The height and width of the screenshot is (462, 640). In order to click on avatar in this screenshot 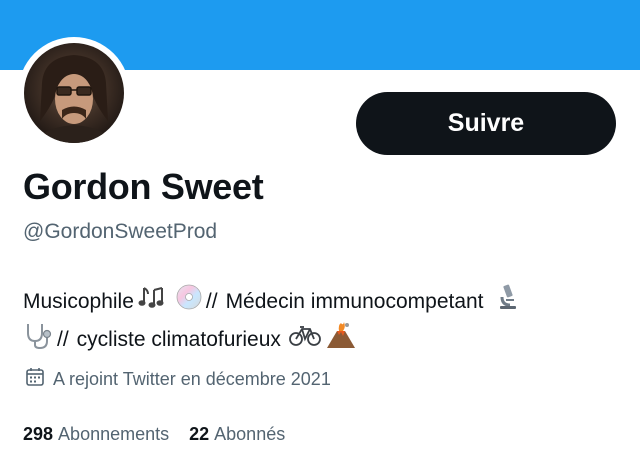, I will do `click(74, 93)`.